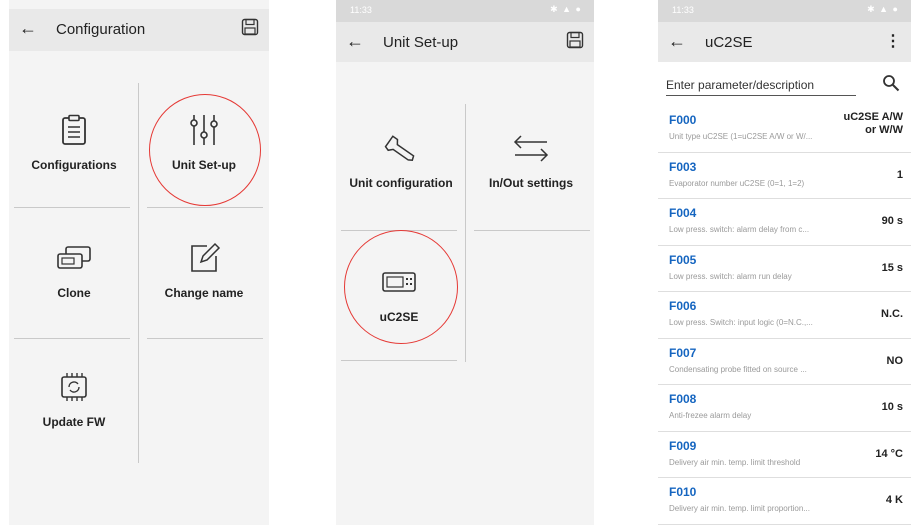  What do you see at coordinates (894, 500) in the screenshot?
I see `parameter-value: 4 K` at bounding box center [894, 500].